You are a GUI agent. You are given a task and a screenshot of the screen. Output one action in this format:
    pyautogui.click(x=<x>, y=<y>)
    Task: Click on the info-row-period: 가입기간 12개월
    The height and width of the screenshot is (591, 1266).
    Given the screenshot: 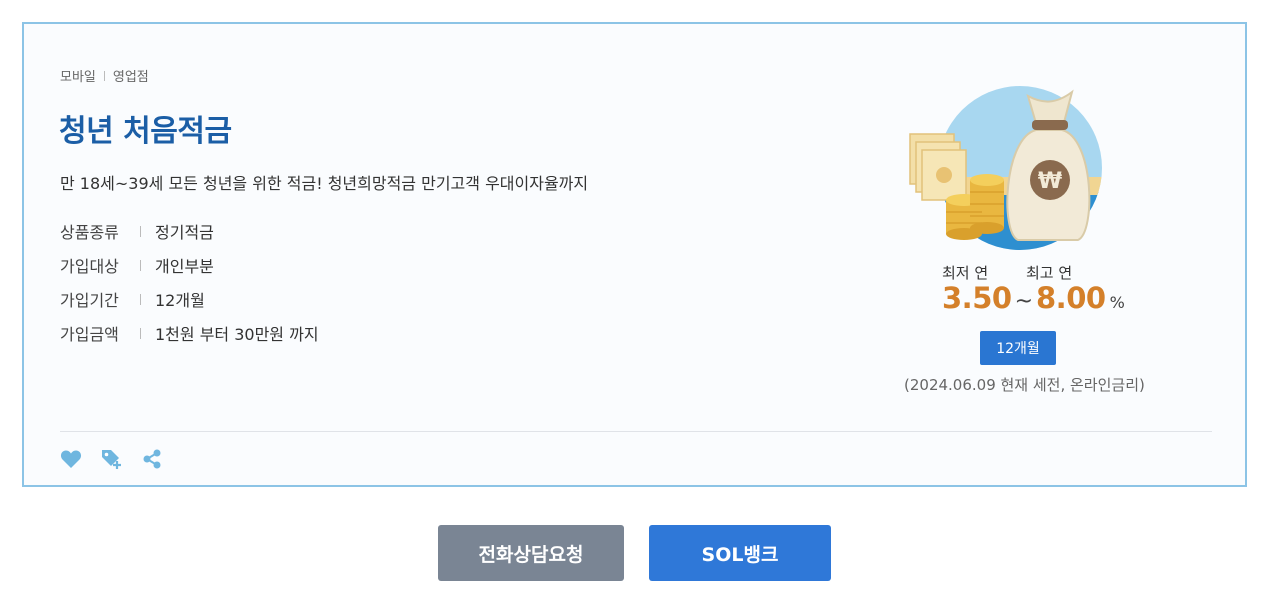 What is the action you would take?
    pyautogui.click(x=189, y=299)
    